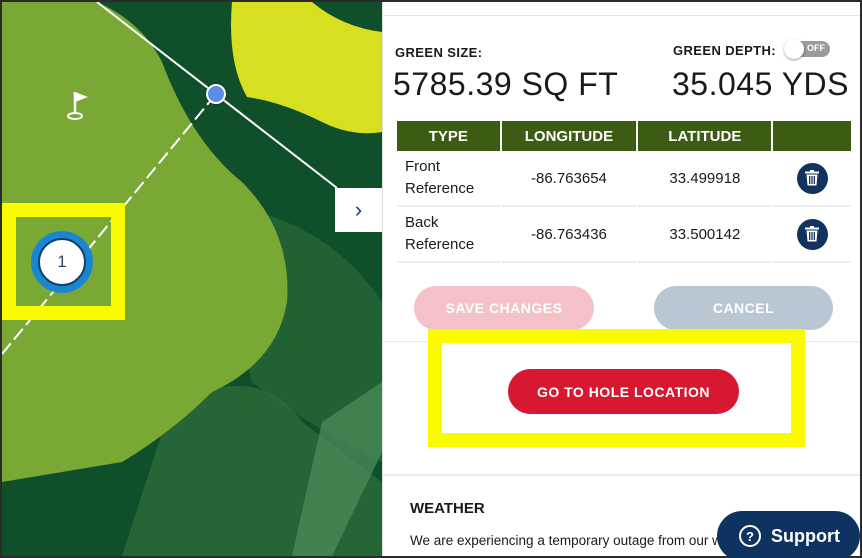 The width and height of the screenshot is (862, 558). I want to click on row-longitude: -86.763436, so click(569, 235).